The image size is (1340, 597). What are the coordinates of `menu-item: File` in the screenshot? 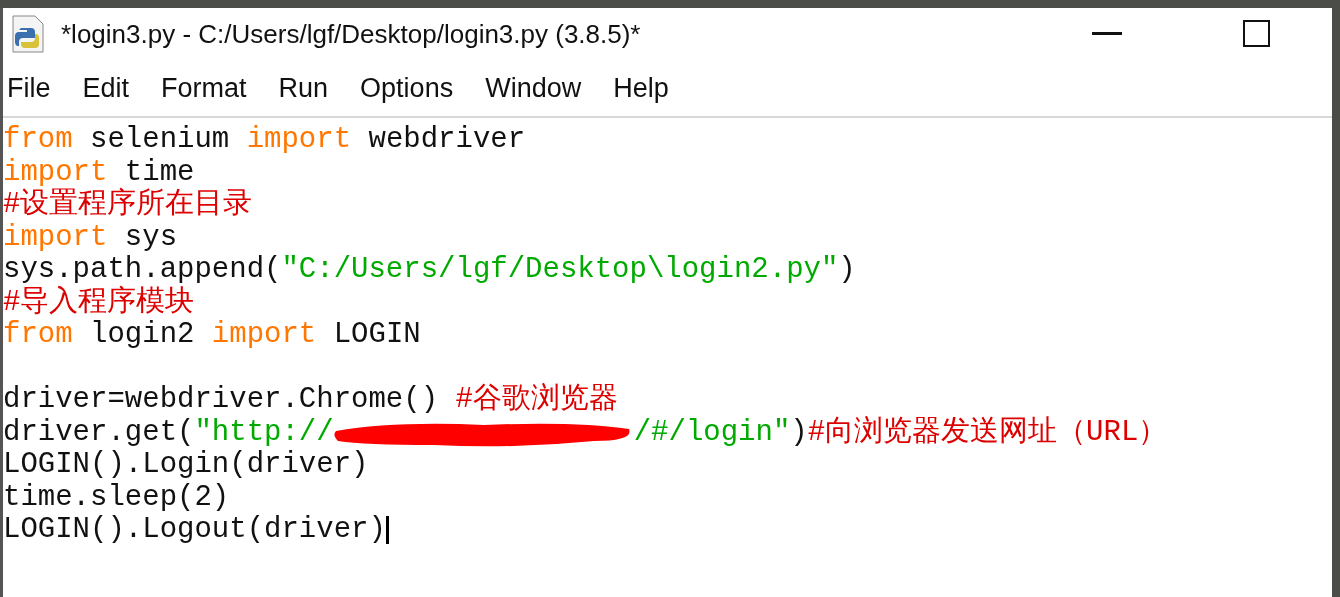 It's located at (33, 88).